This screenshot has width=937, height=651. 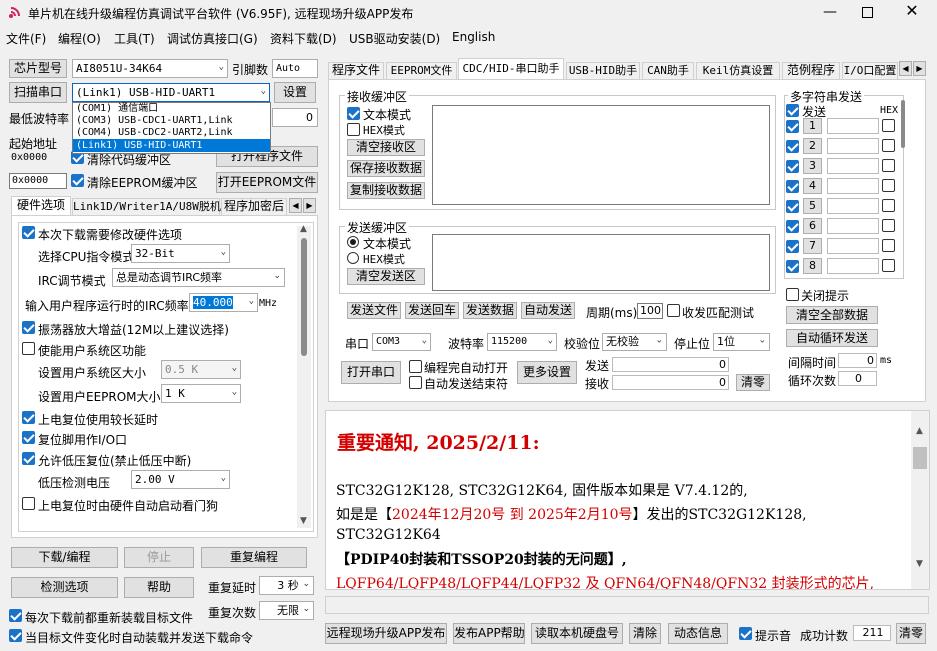 What do you see at coordinates (386, 168) in the screenshot?
I see `save-recv-button: 保存接收数据` at bounding box center [386, 168].